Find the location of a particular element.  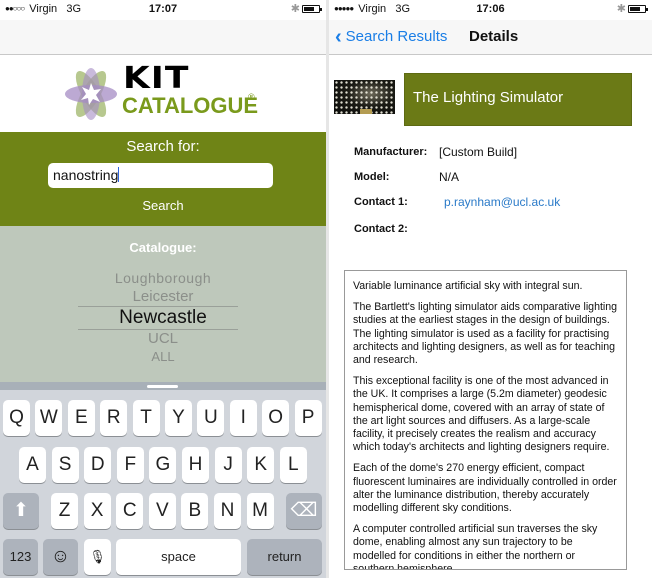

picker-option: ALL is located at coordinates (163, 356).